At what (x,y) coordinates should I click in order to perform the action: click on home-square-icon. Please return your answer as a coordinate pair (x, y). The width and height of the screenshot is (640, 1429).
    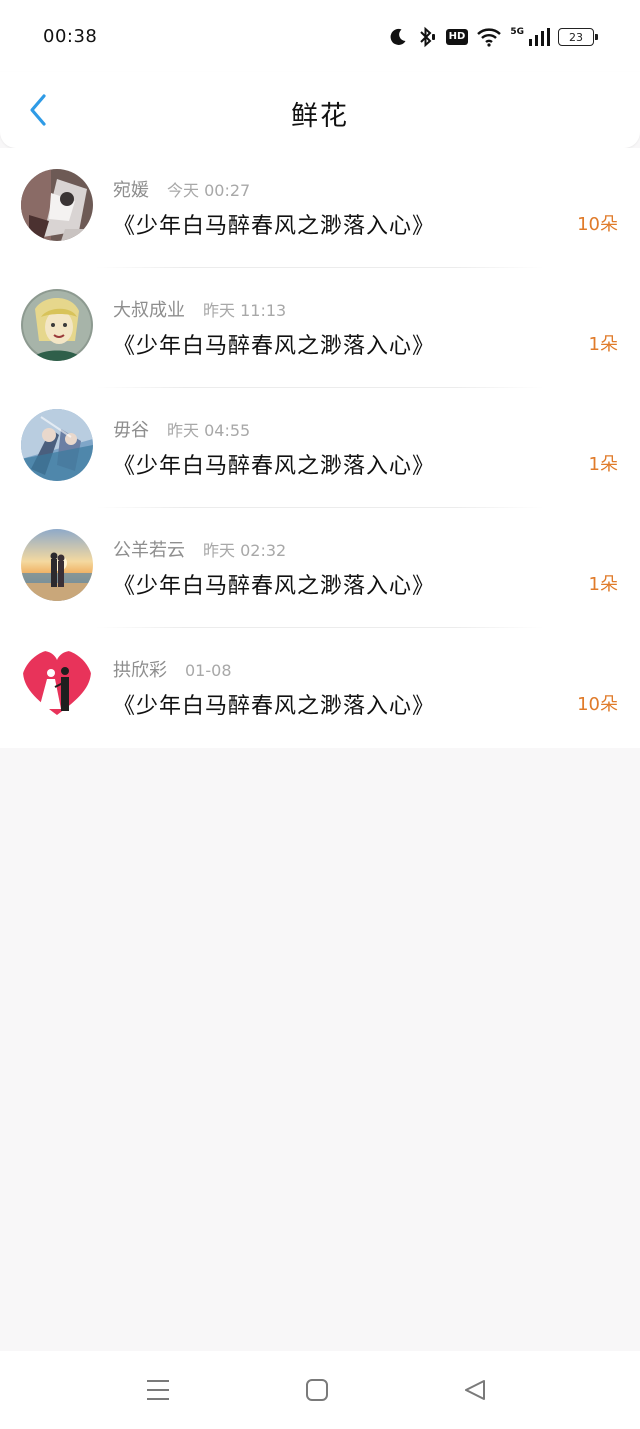
    Looking at the image, I should click on (317, 1390).